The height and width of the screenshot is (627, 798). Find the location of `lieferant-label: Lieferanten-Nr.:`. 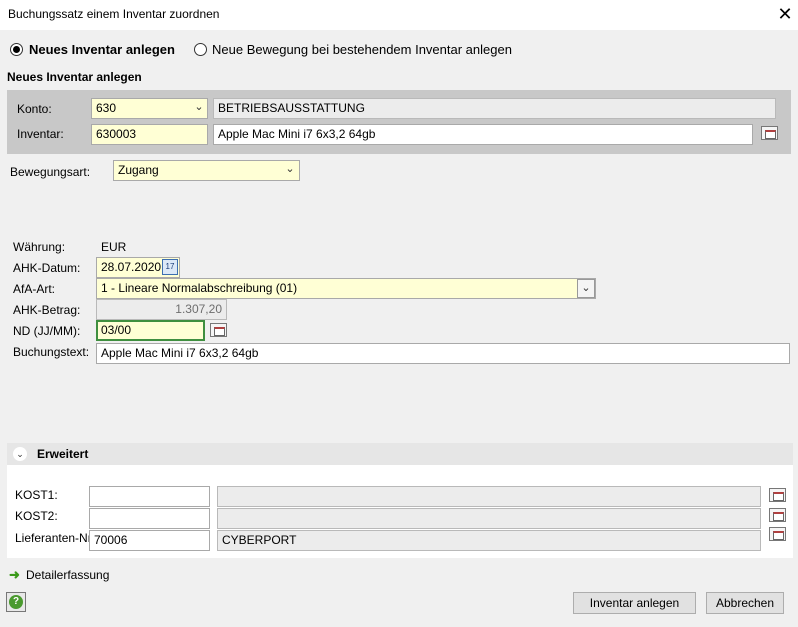

lieferant-label: Lieferanten-Nr.: is located at coordinates (56, 538).